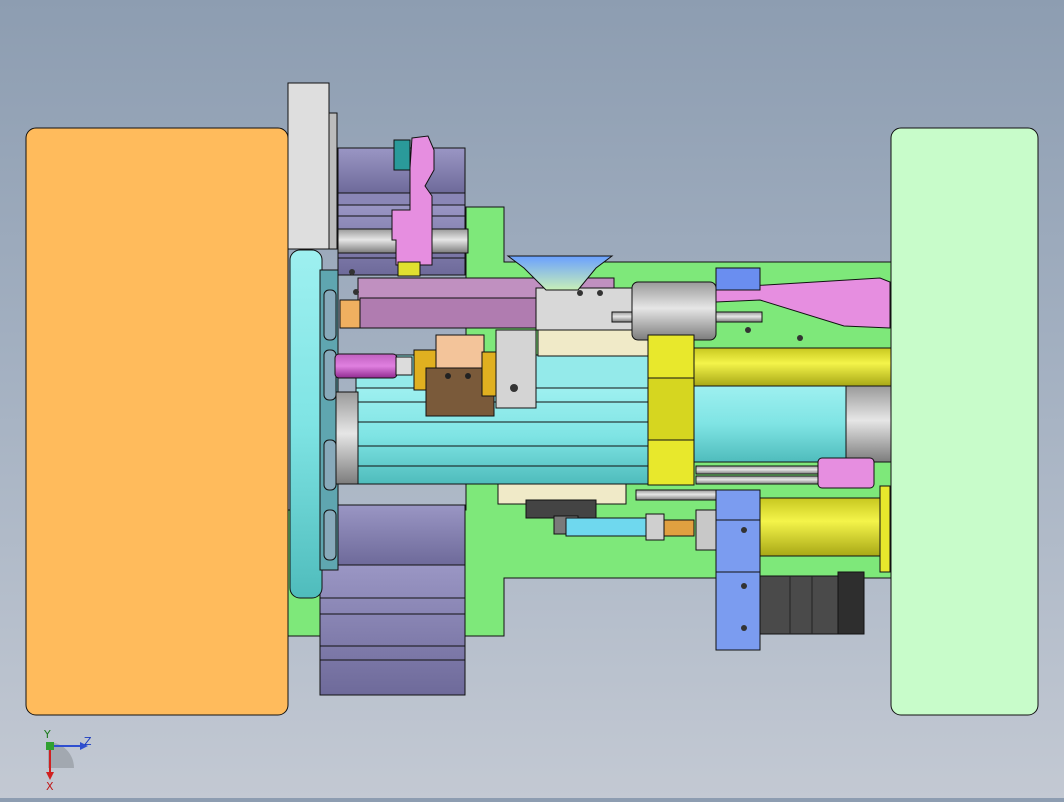 This screenshot has width=1064, height=802. Describe the element at coordinates (964, 421) in the screenshot. I see `right-end-plate` at that location.